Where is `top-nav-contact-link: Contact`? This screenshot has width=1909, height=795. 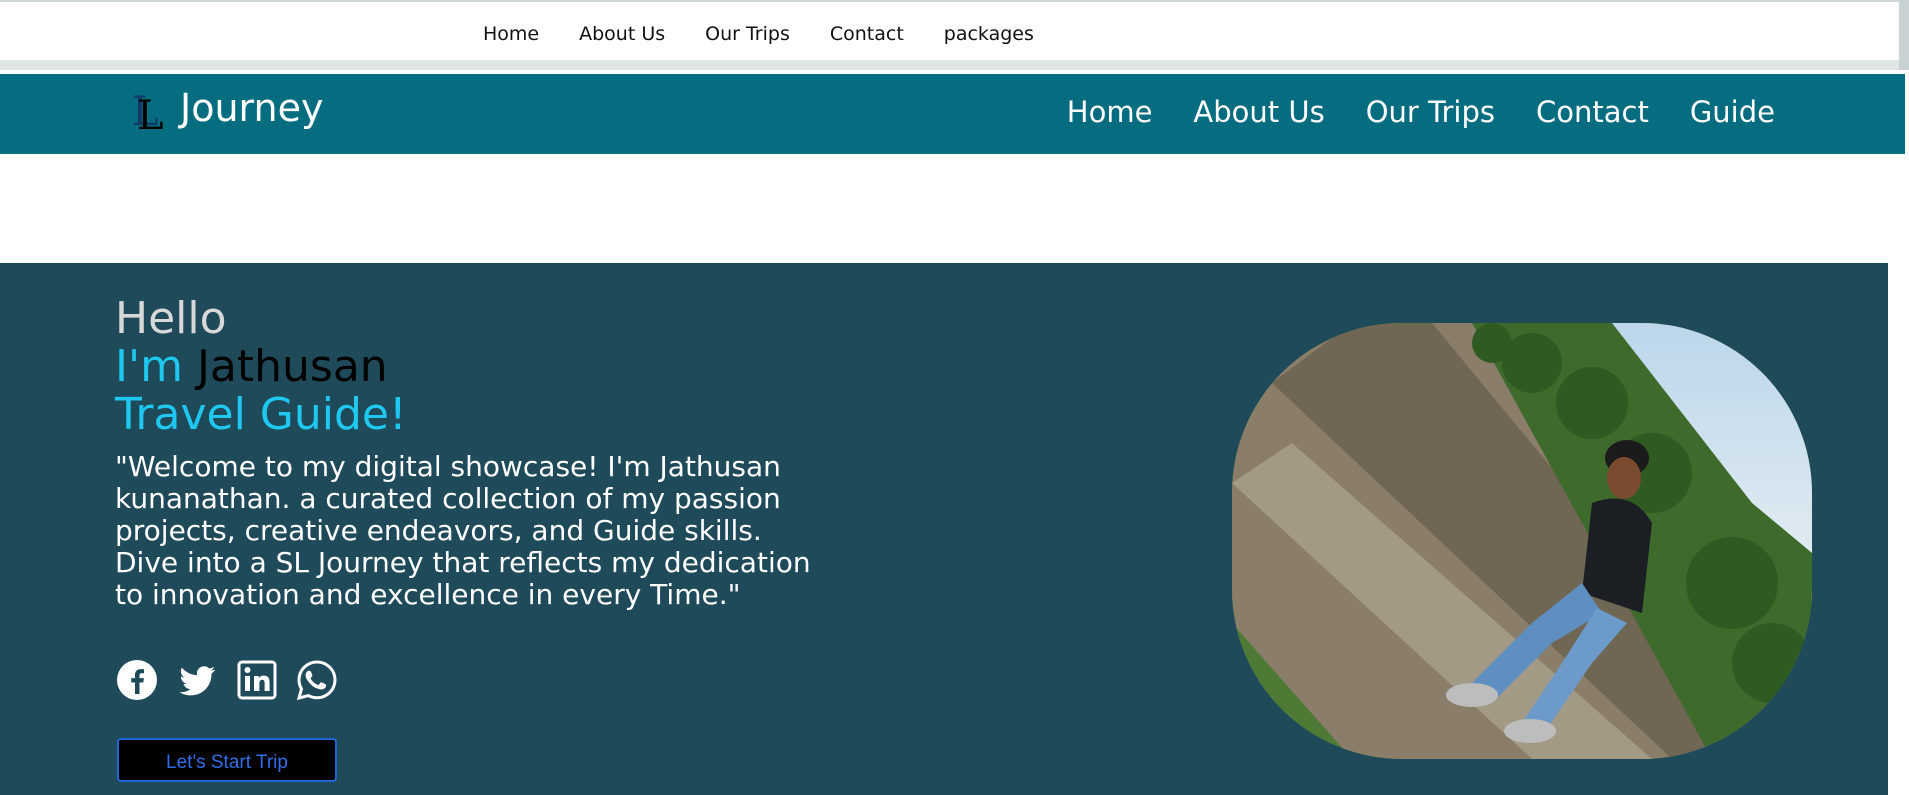 top-nav-contact-link: Contact is located at coordinates (867, 34).